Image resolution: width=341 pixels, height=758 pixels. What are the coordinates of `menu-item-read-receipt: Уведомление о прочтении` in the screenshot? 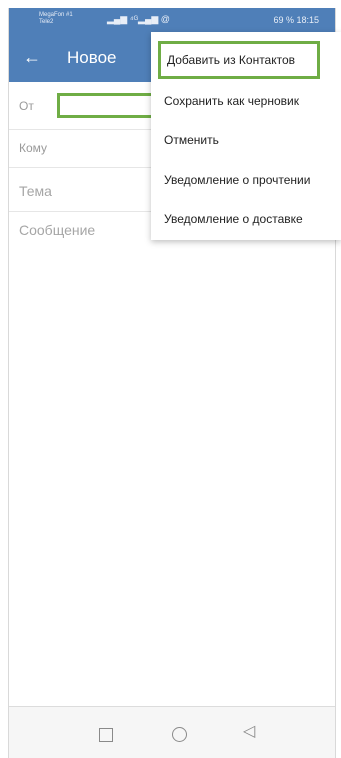 It's located at (246, 180).